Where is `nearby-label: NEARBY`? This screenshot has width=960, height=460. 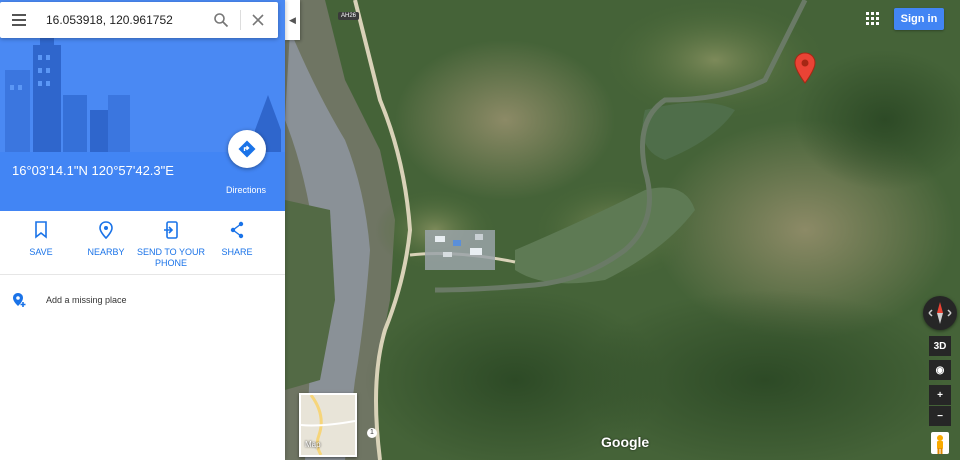 nearby-label: NEARBY is located at coordinates (106, 252).